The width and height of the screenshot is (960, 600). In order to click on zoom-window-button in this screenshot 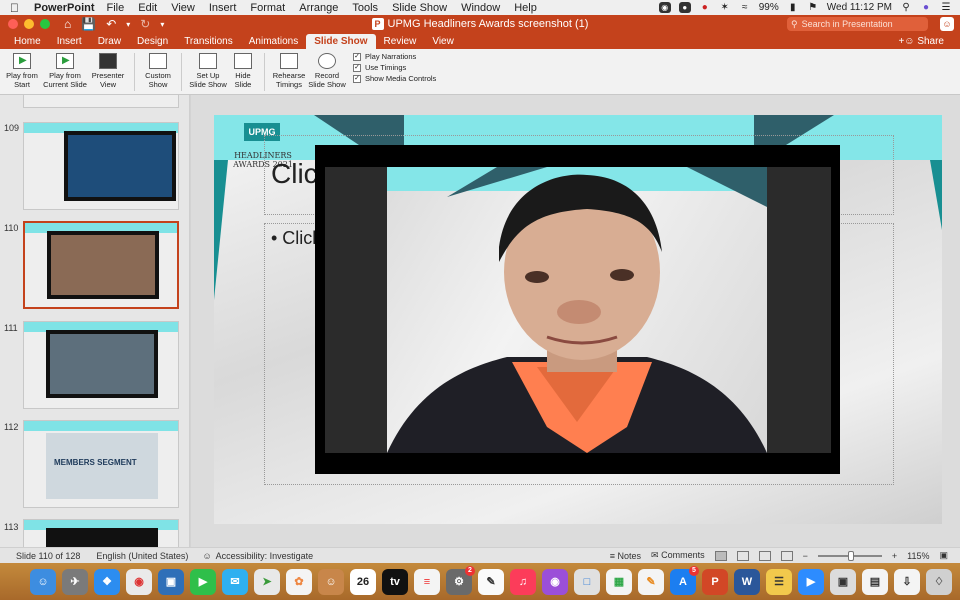, I will do `click(45, 24)`.